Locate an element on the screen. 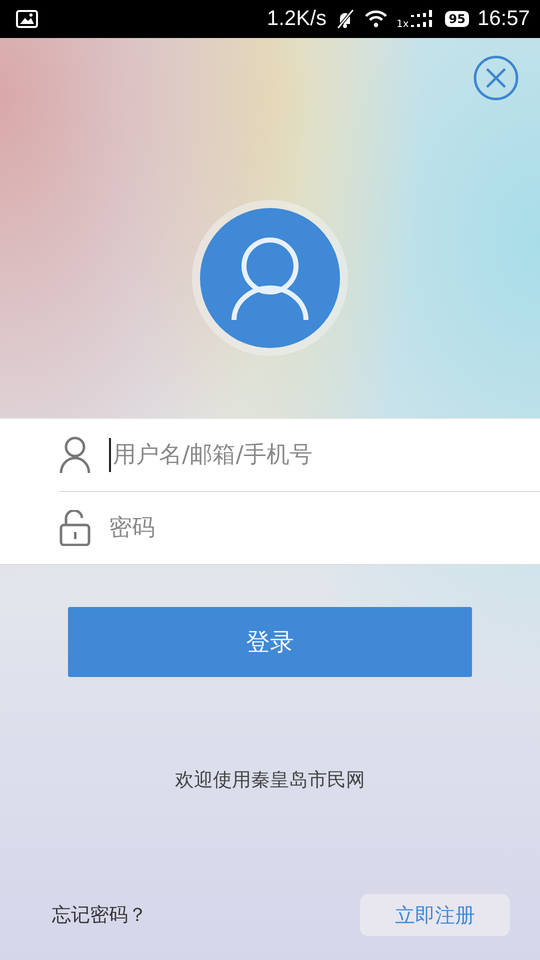 The width and height of the screenshot is (540, 960). user-icon is located at coordinates (75, 455).